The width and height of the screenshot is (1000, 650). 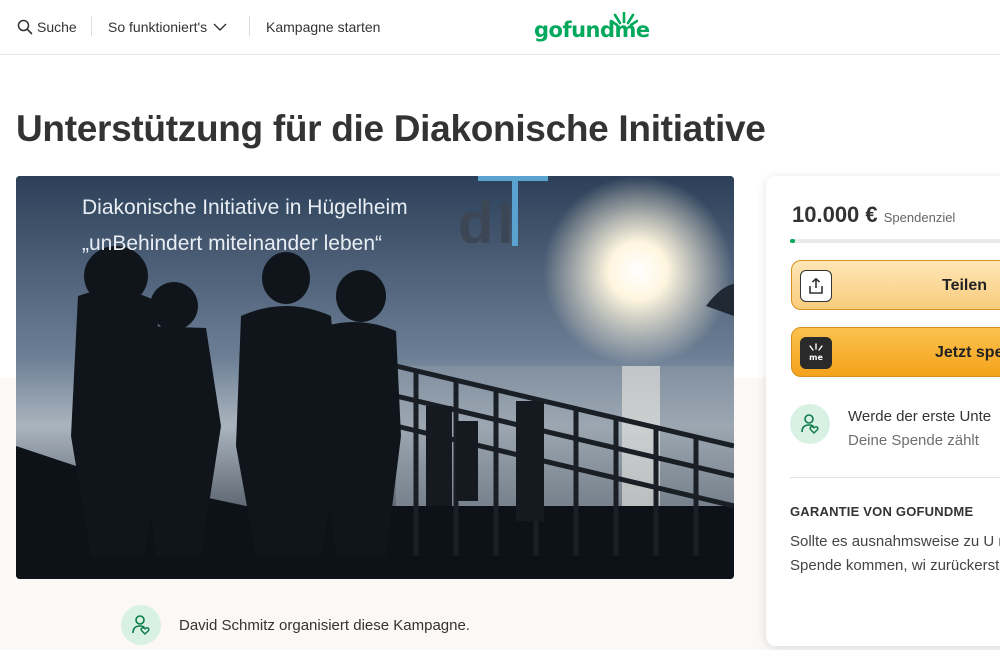 I want to click on goal-amount: 10.000 € Spendenziel, so click(x=873, y=215).